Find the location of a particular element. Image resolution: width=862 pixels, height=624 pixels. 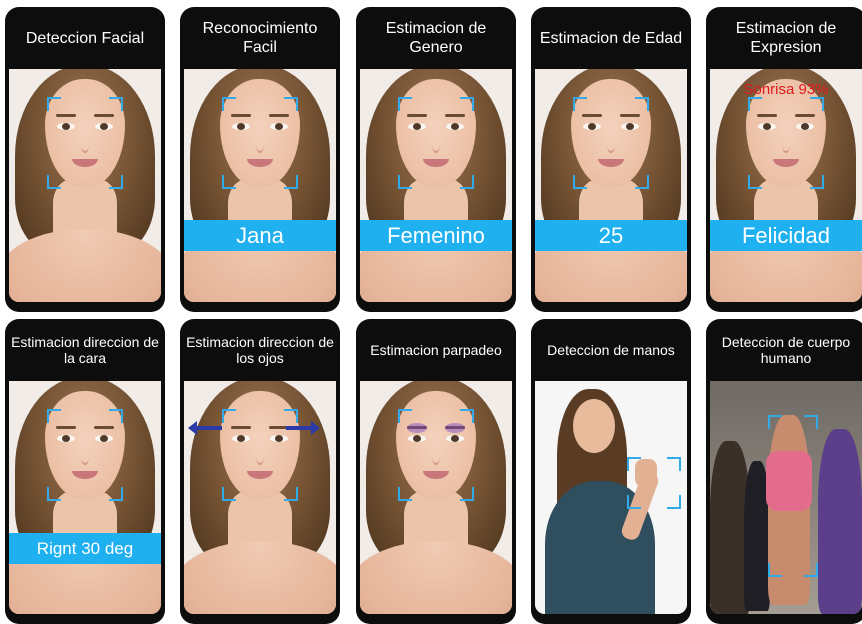

panel-title: Estimacion de Edad is located at coordinates (611, 38).